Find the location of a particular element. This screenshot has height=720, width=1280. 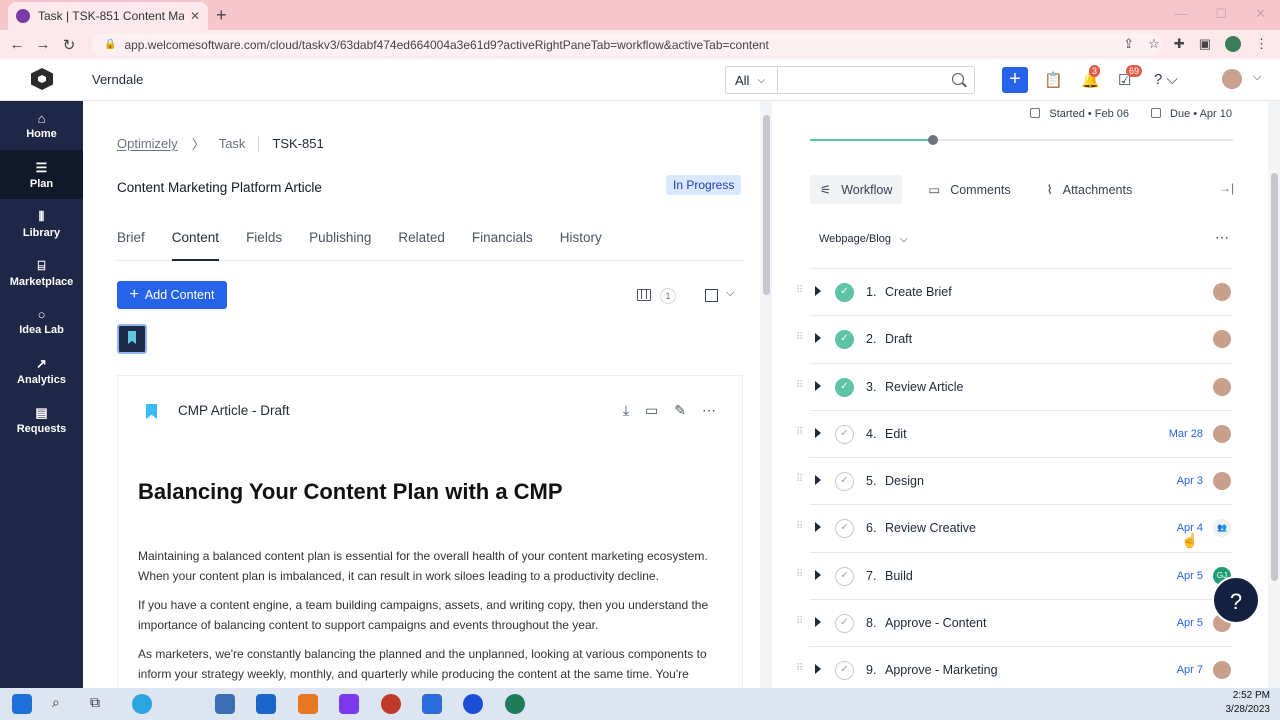

nav-item-idea-lab: ○ Idea Lab is located at coordinates (41, 321).